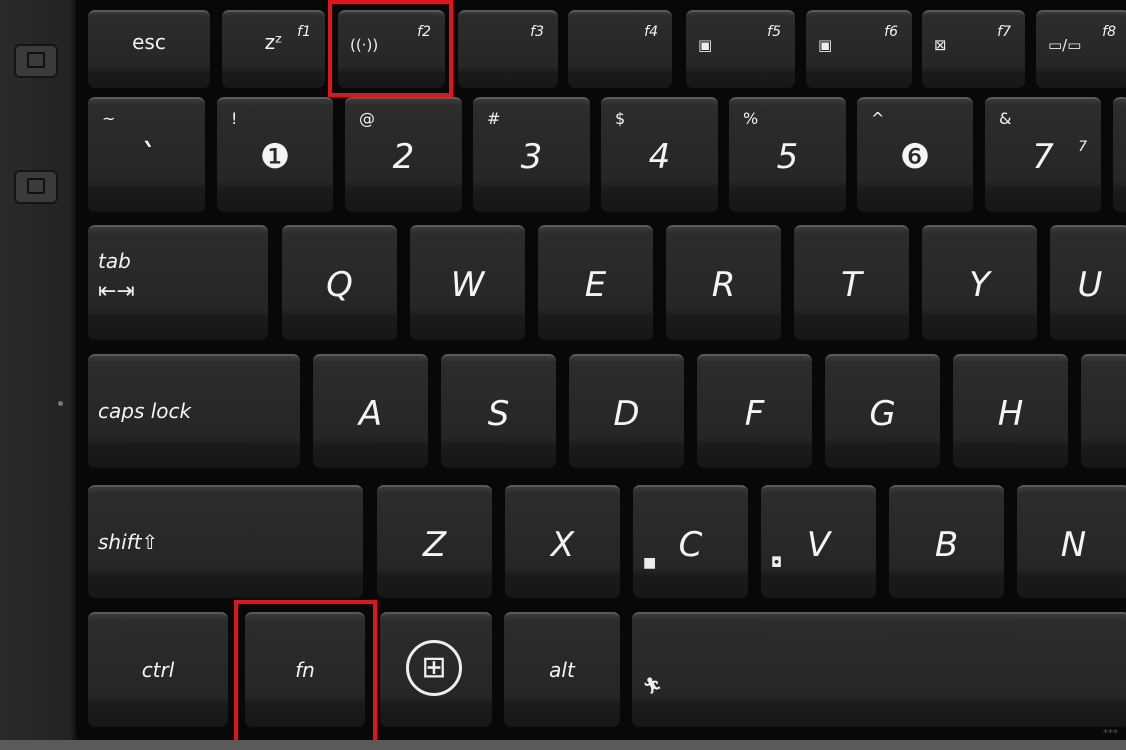 The width and height of the screenshot is (1126, 750). I want to click on key-label: 4, so click(659, 157).